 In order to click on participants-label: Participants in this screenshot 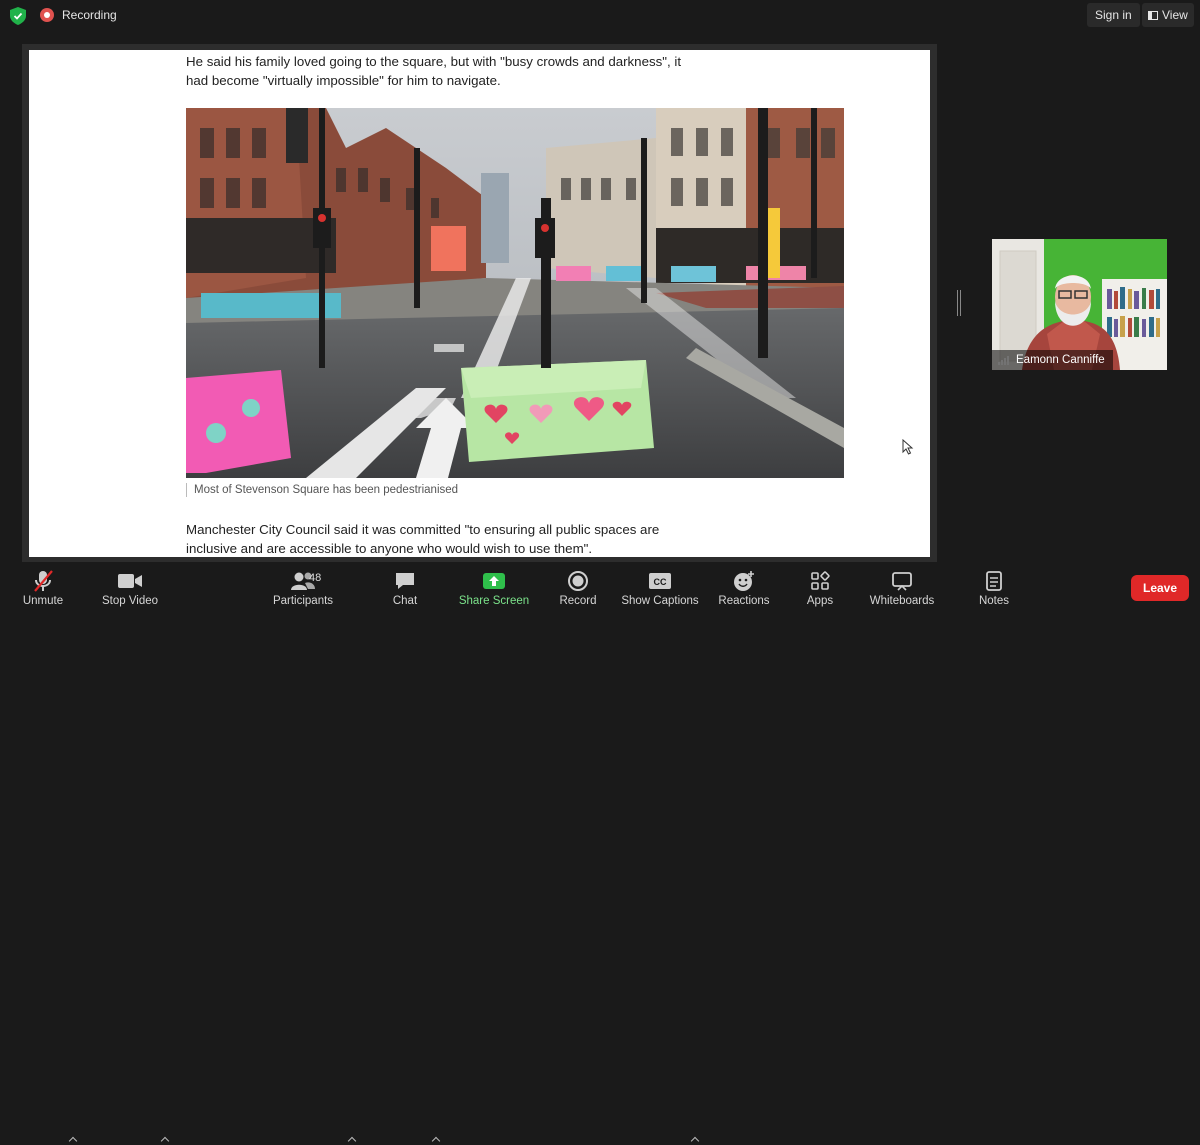, I will do `click(303, 601)`.